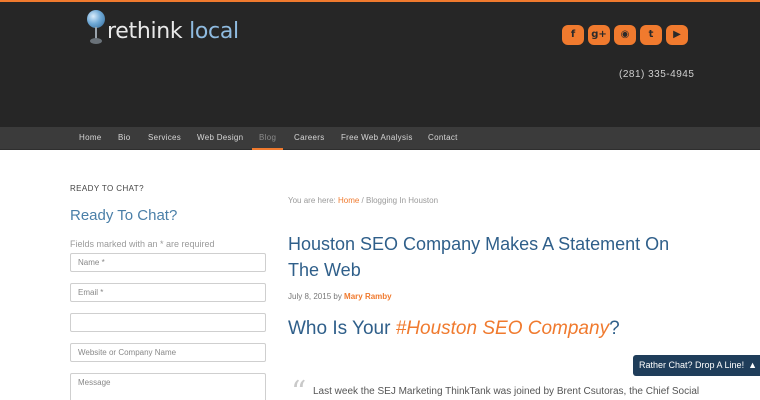 The width and height of the screenshot is (760, 400). I want to click on post-meta: July 8, 2015 by Mary Ramby, so click(340, 296).